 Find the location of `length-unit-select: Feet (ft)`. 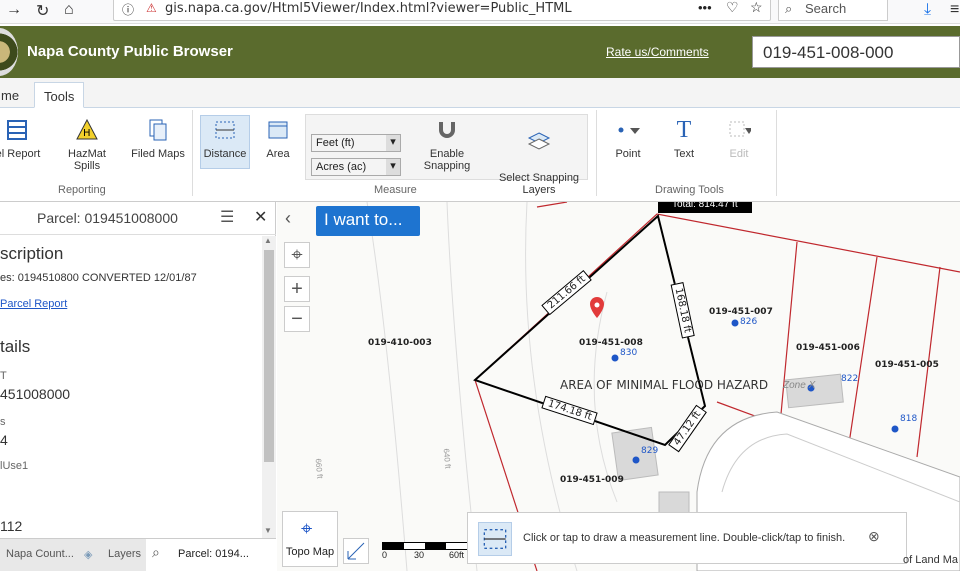

length-unit-select: Feet (ft) is located at coordinates (356, 143).